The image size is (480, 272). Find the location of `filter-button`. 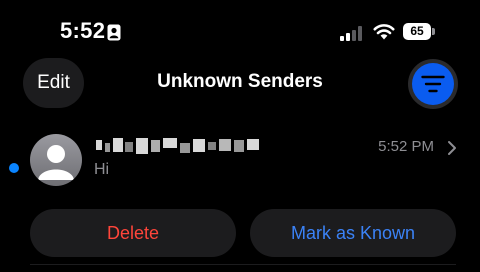

filter-button is located at coordinates (433, 84).